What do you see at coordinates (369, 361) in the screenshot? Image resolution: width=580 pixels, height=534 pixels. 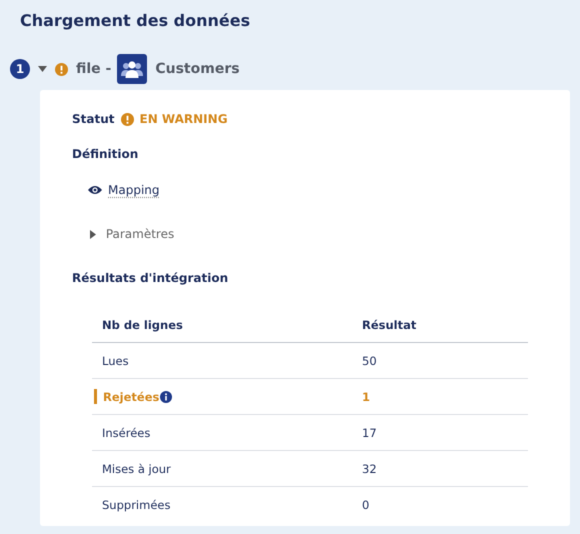 I see `table-cell: 50` at bounding box center [369, 361].